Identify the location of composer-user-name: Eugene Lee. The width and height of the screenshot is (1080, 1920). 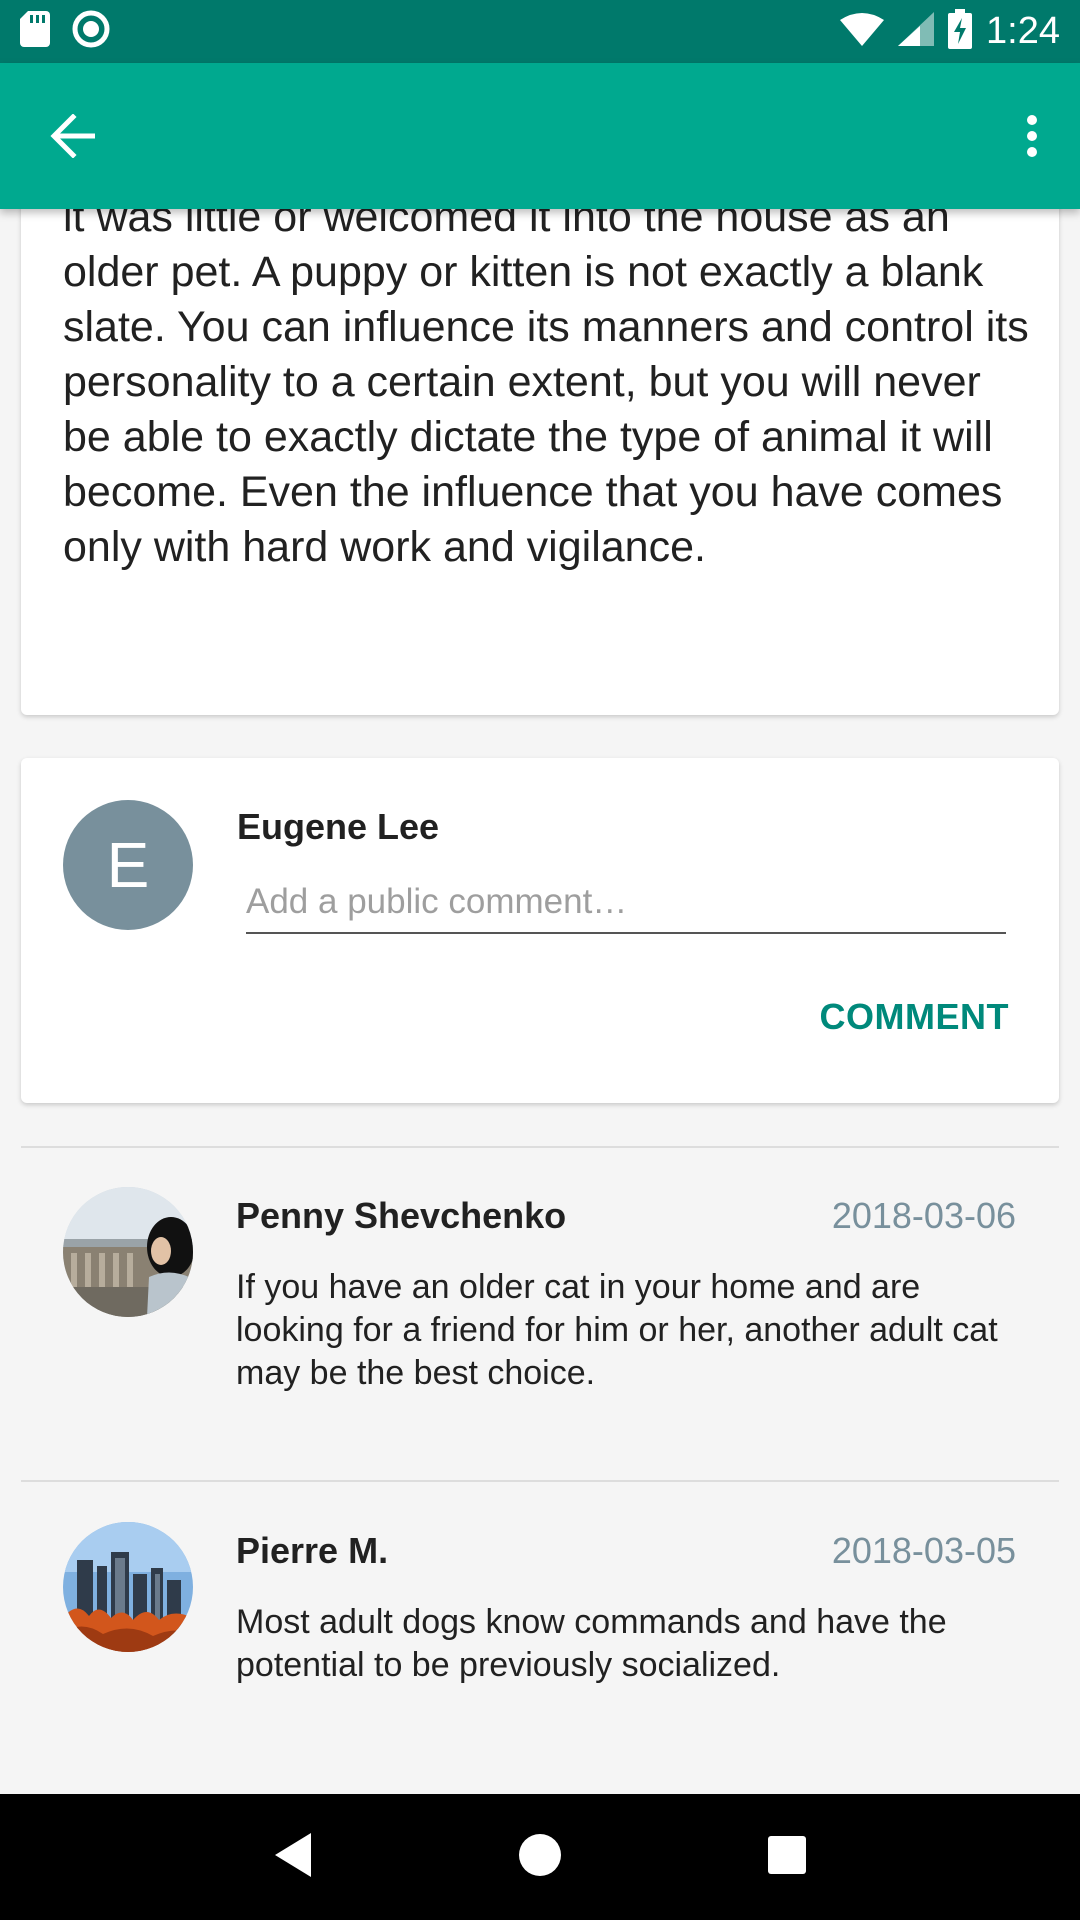
(338, 826).